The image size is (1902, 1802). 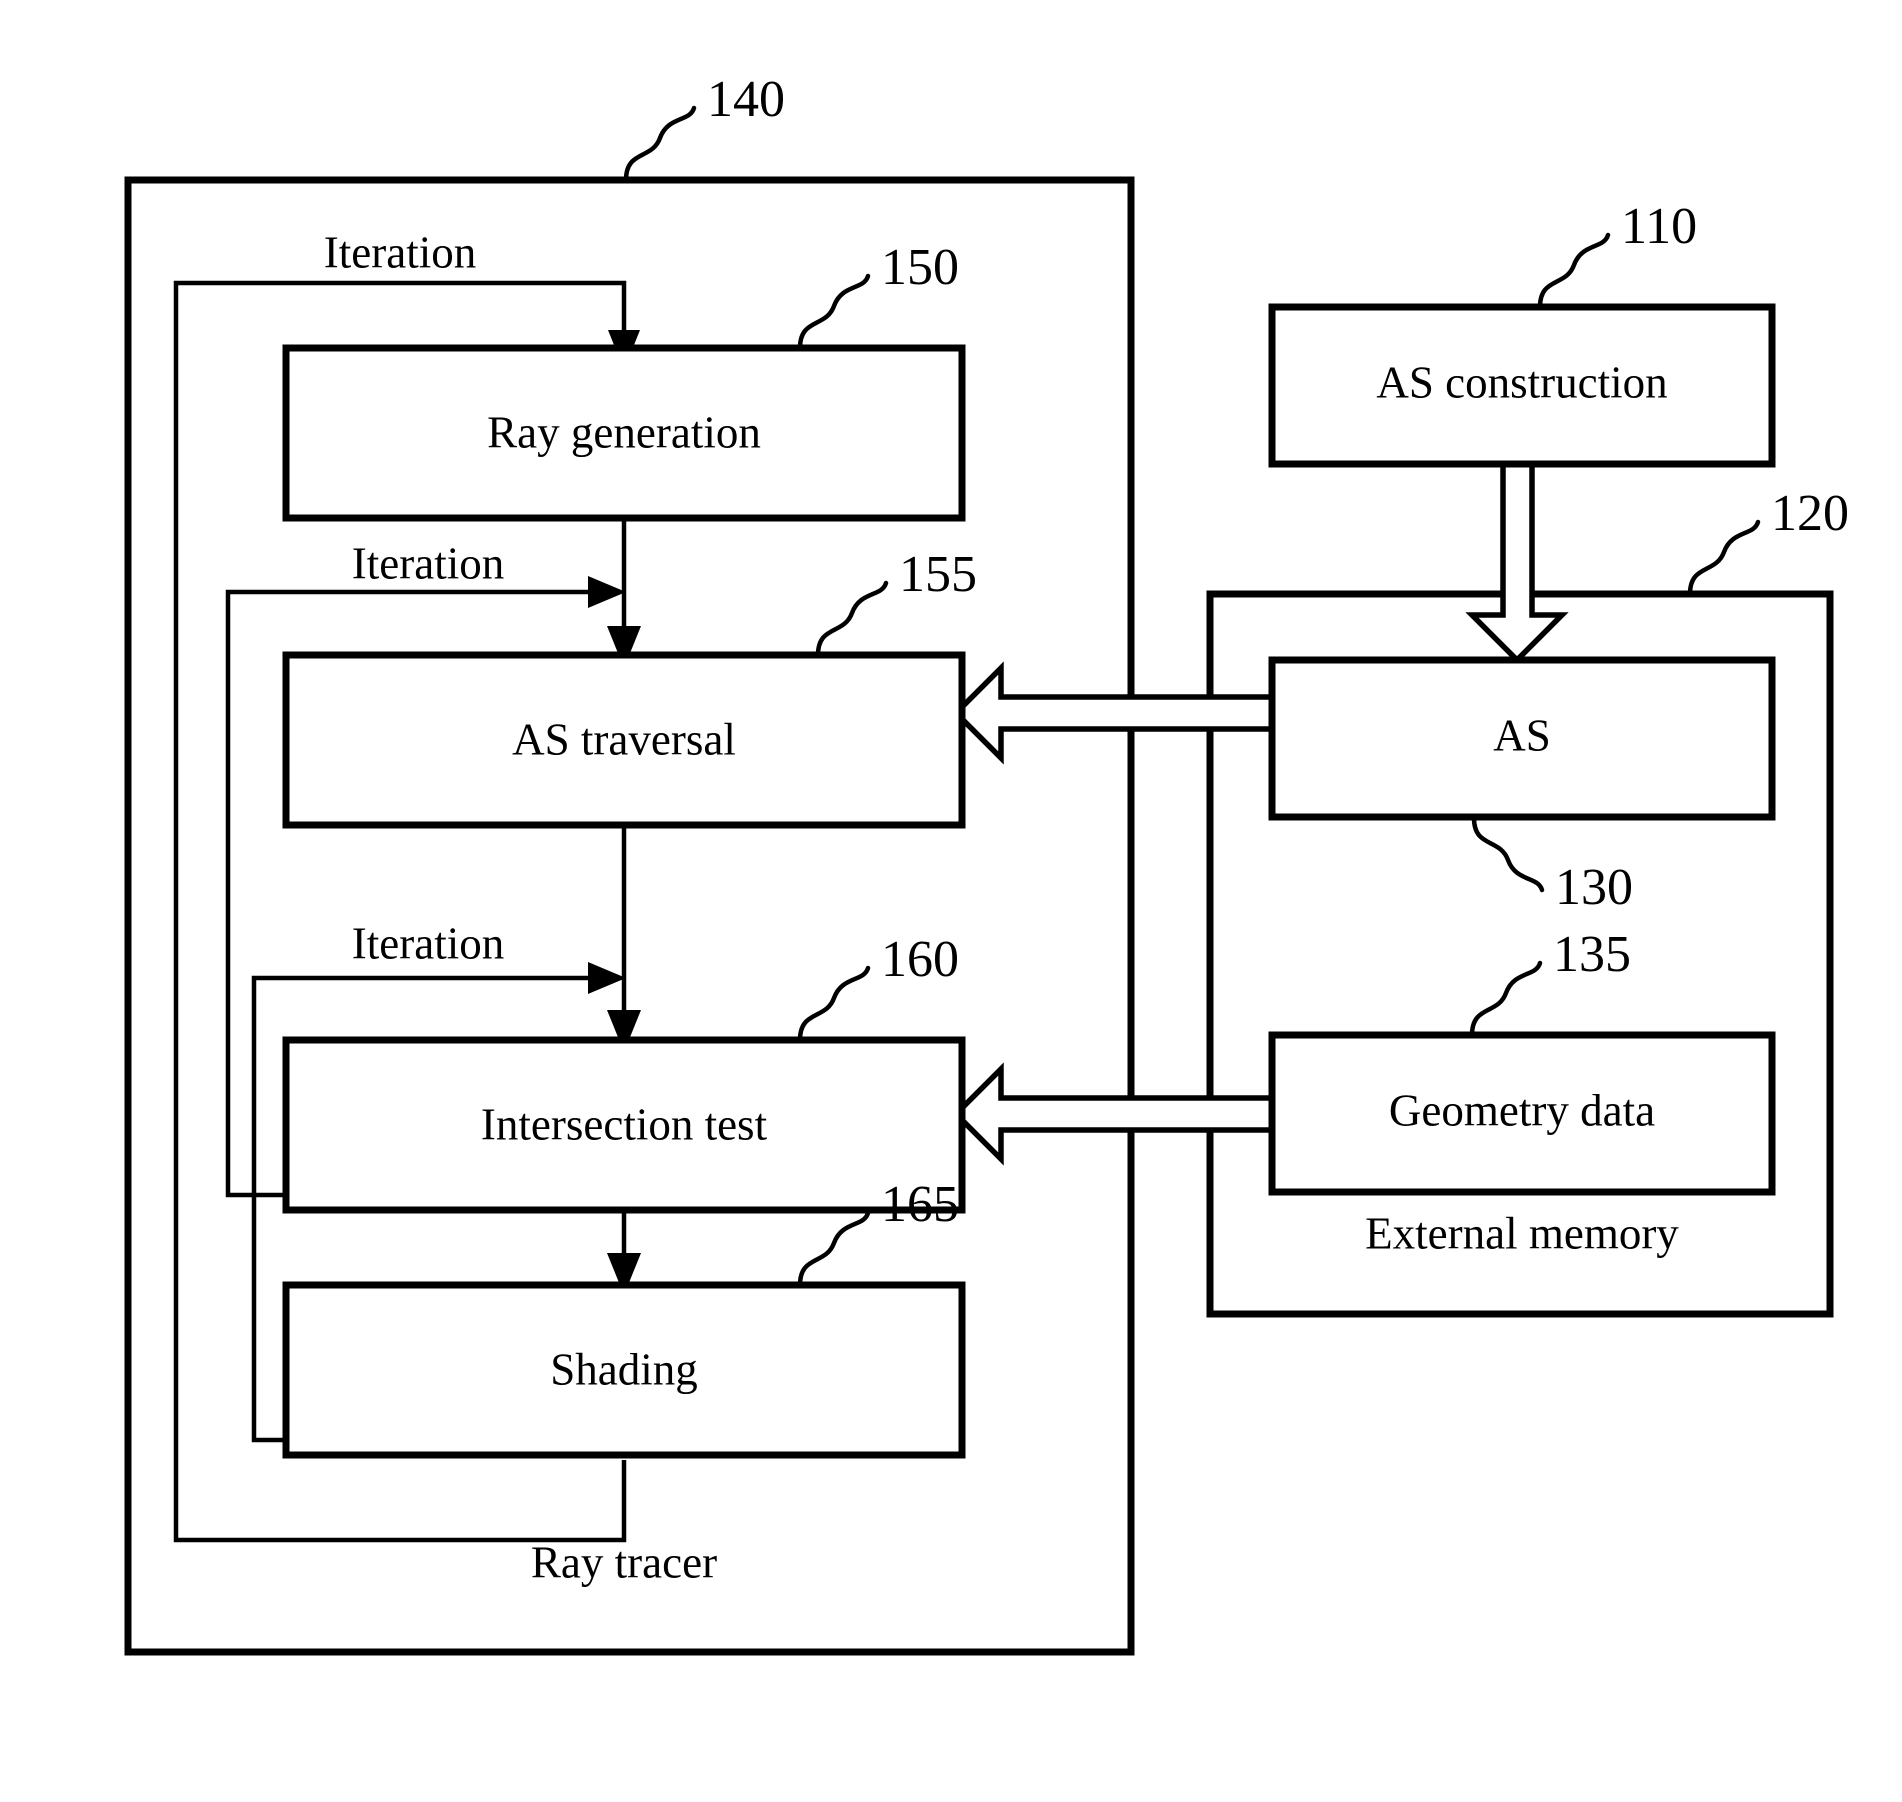 I want to click on iteration-label-intersection: Iteration, so click(x=428, y=943).